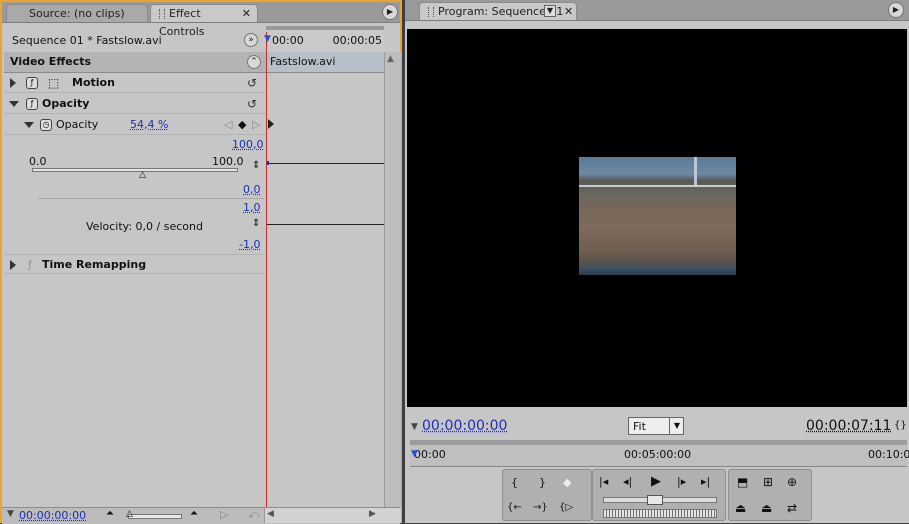 The width and height of the screenshot is (909, 524). I want to click on tab-source: Source: (no clips), so click(77, 13).